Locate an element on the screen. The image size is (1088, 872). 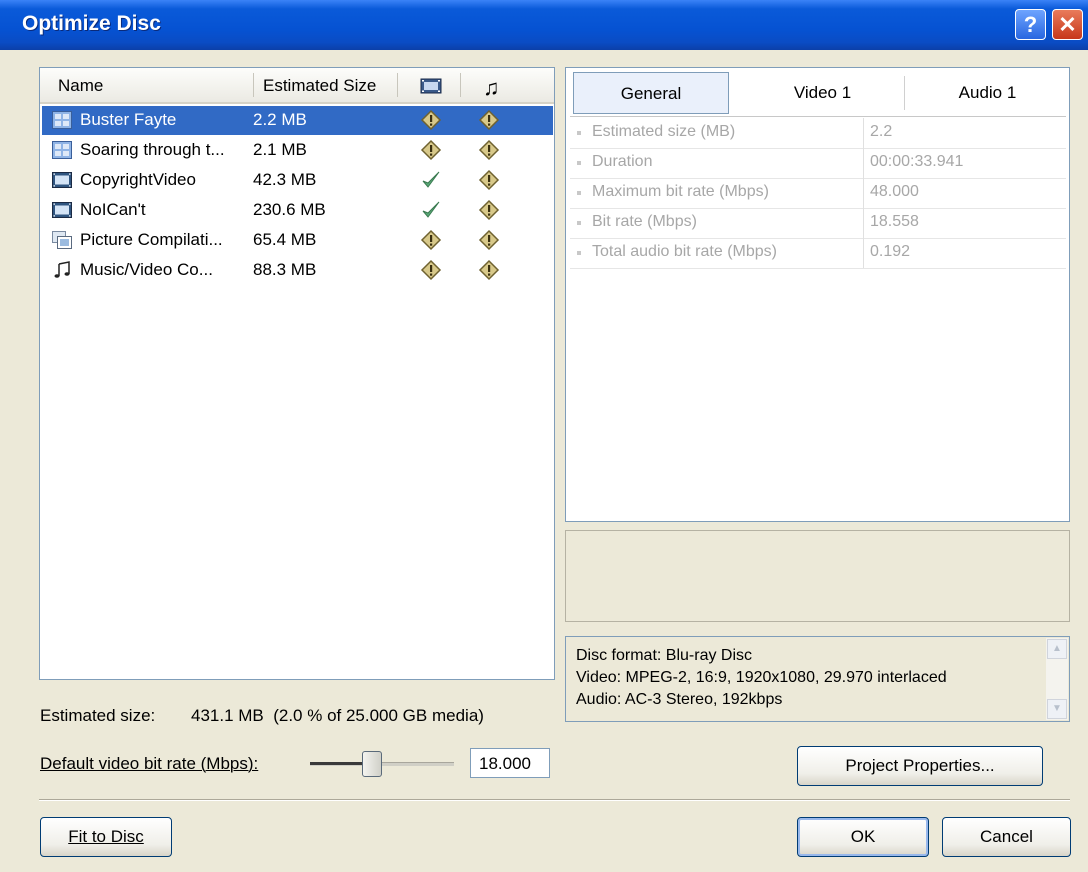
tab-video-1-label: Video 1 is located at coordinates (822, 92).